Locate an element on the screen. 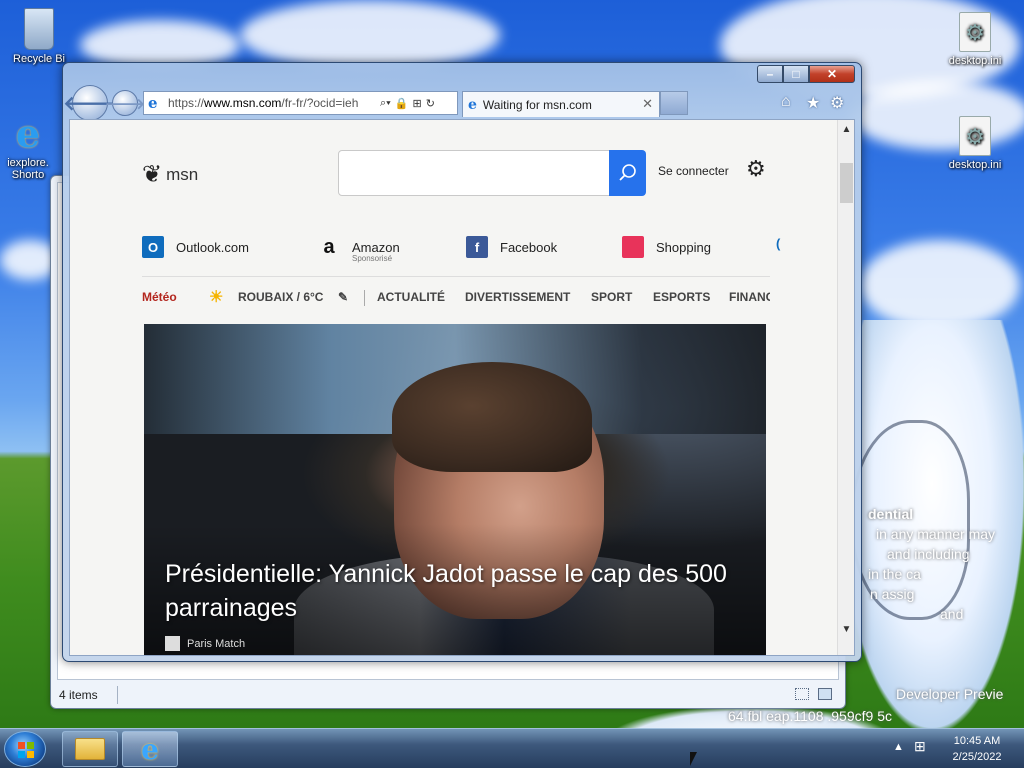  msn-logo-text: msn is located at coordinates (182, 174).